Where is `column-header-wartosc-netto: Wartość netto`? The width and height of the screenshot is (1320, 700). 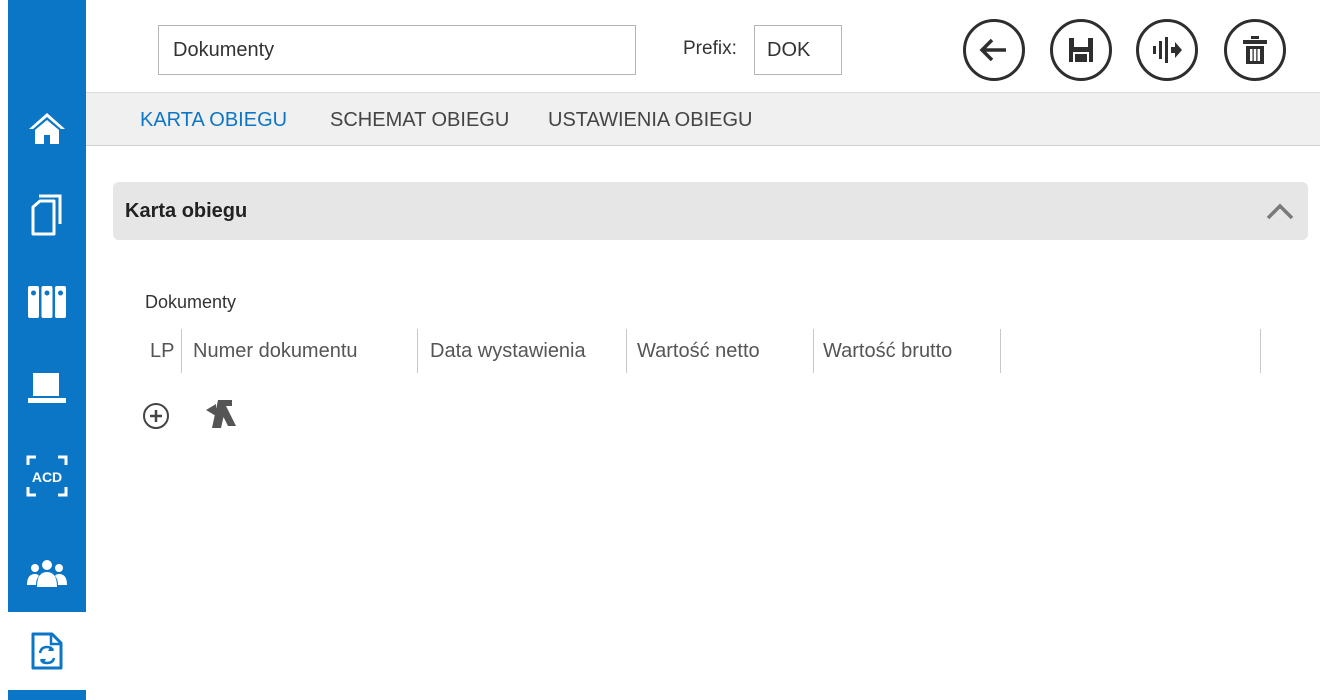
column-header-wartosc-netto: Wartość netto is located at coordinates (698, 351).